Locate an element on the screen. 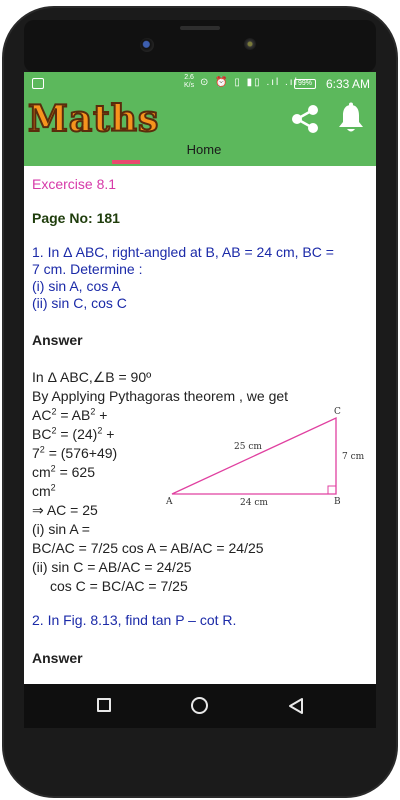 Image resolution: width=400 pixels, height=800 pixels. exercise-title: Excercise 8.1 is located at coordinates (74, 184).